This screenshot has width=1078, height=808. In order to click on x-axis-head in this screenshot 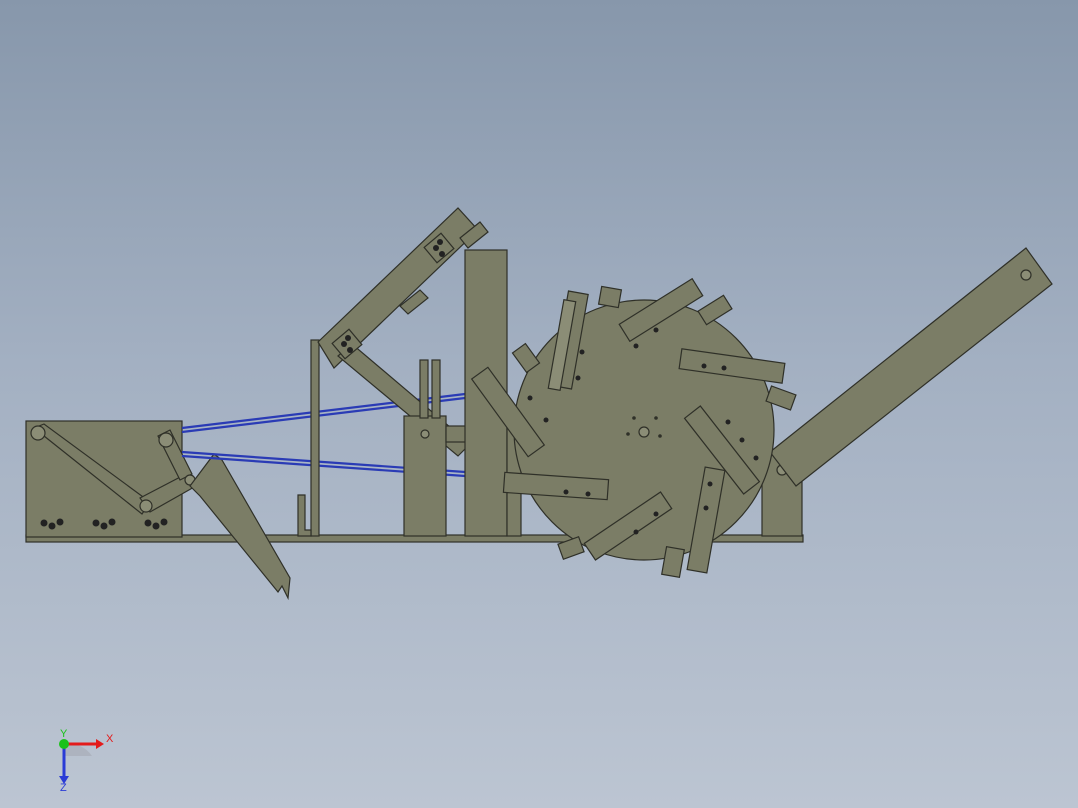, I will do `click(100, 744)`.